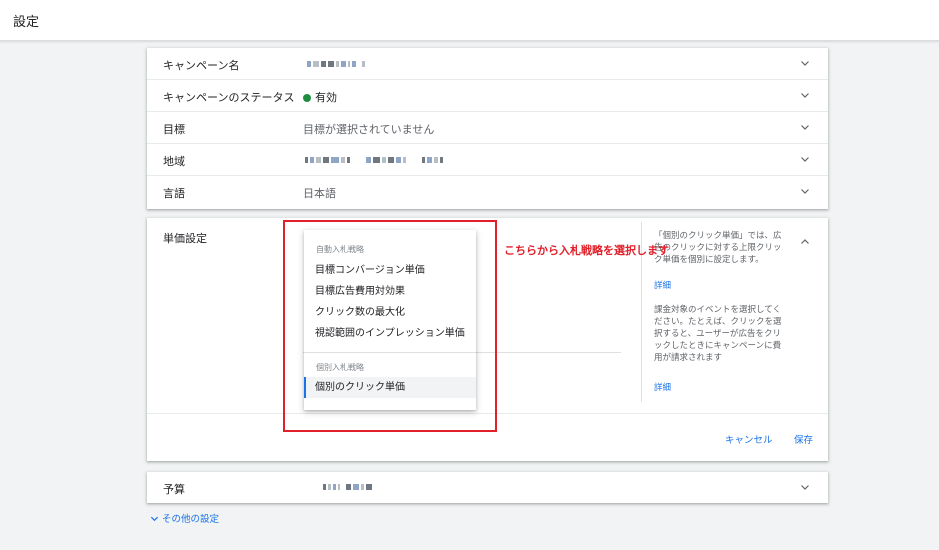 Image resolution: width=939 pixels, height=550 pixels. I want to click on row-label: キャンペーンのステータス, so click(229, 97).